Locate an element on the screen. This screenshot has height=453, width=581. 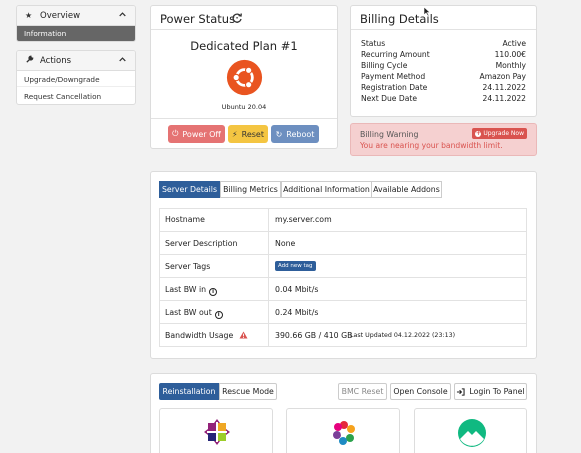
tab-server-details: Server Details is located at coordinates (189, 189).